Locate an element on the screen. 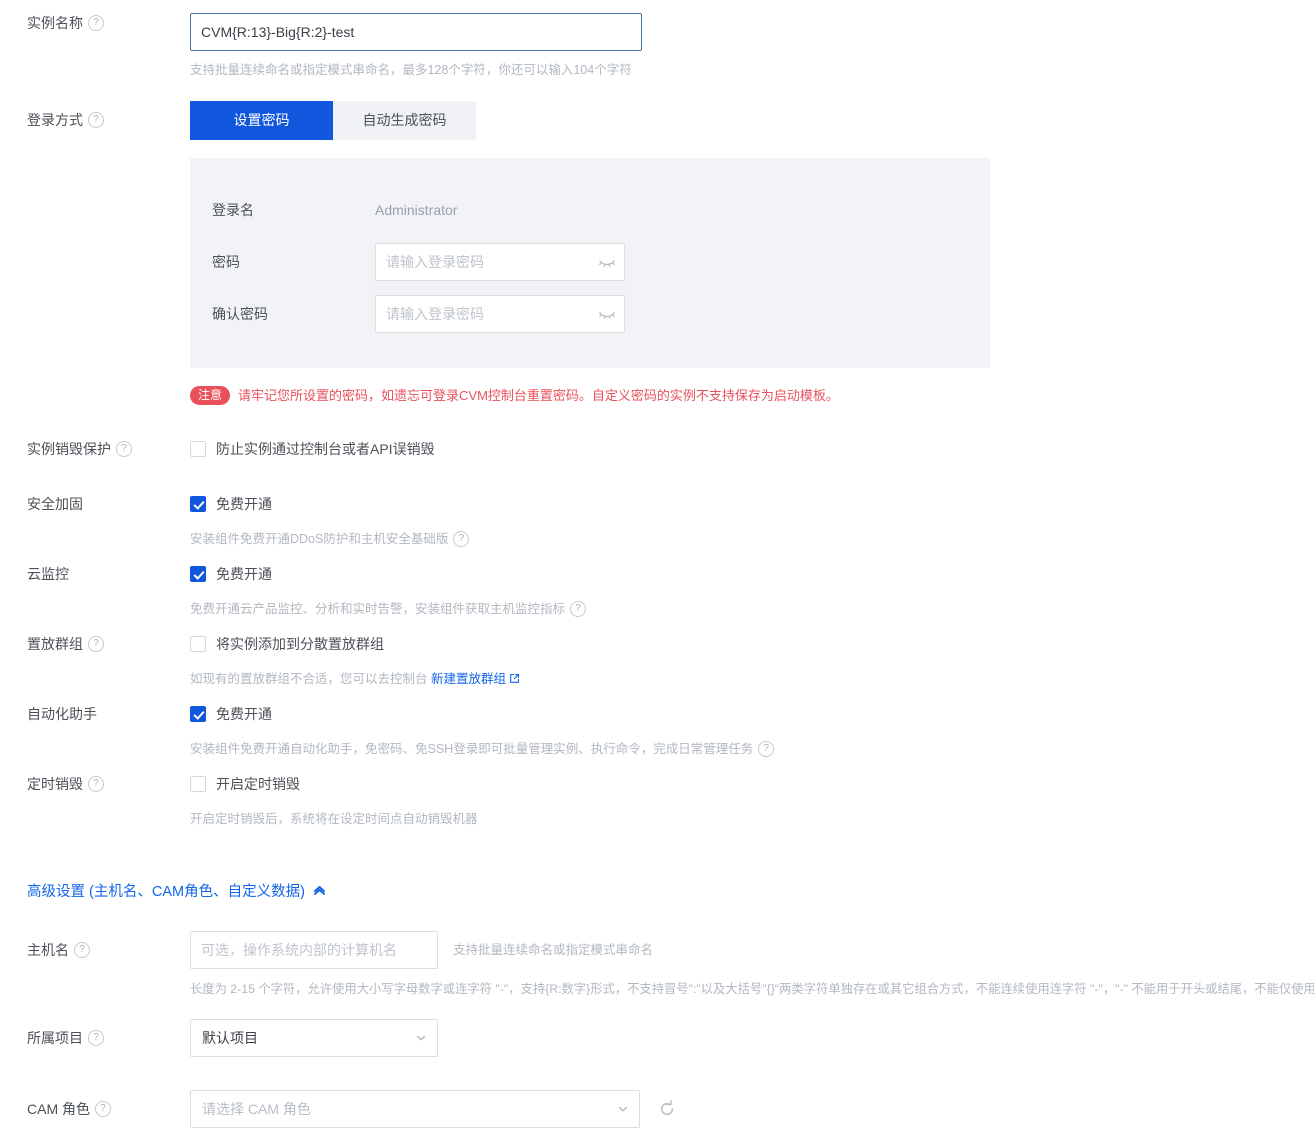 This screenshot has width=1314, height=1128. label-placement-group: 置放群组 ? is located at coordinates (95, 644).